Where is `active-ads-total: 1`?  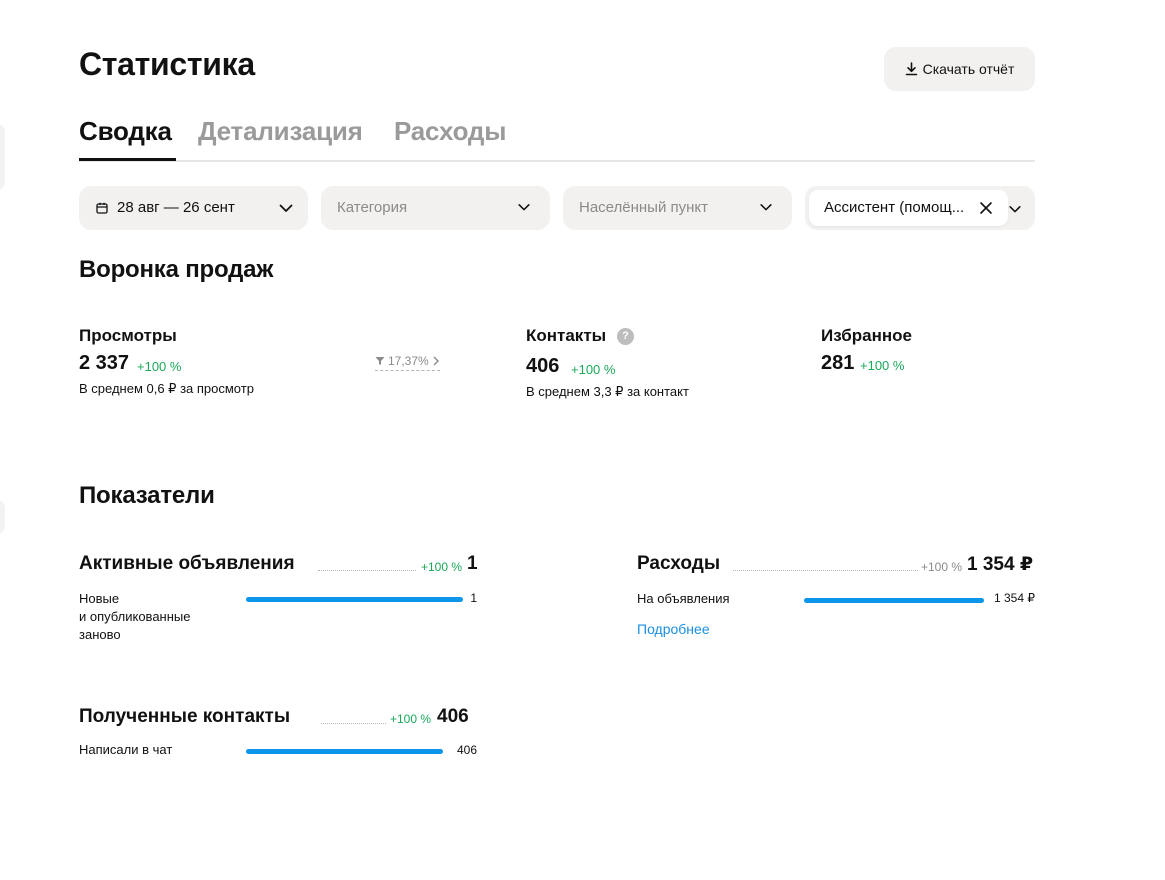
active-ads-total: 1 is located at coordinates (472, 563).